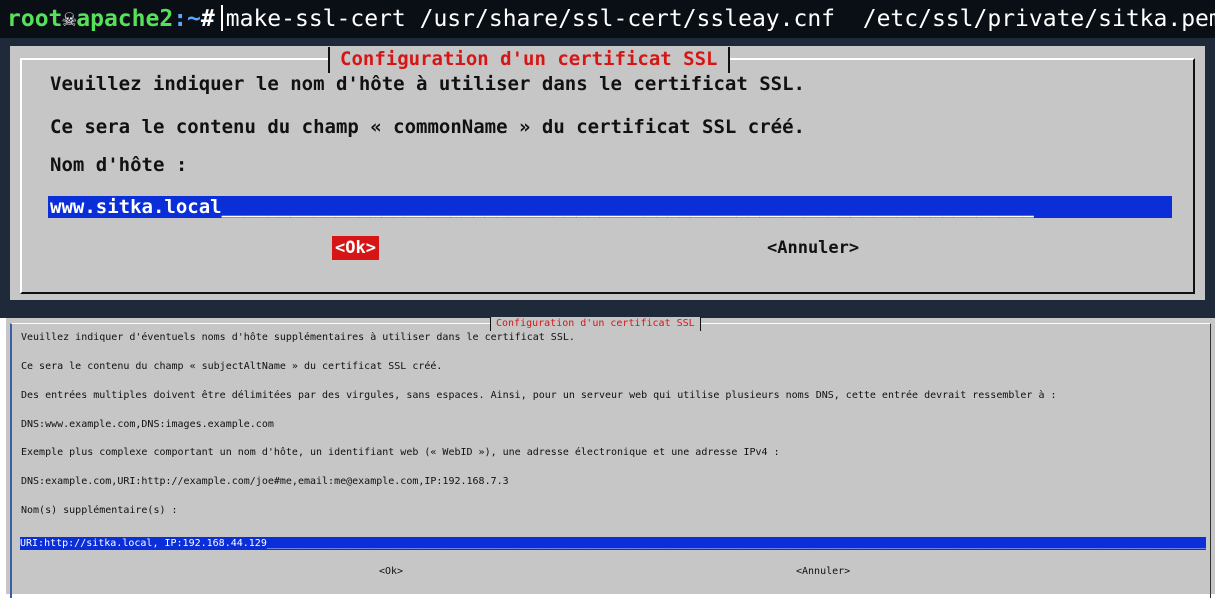  Describe the element at coordinates (35, 19) in the screenshot. I see `prompt-user: root` at that location.